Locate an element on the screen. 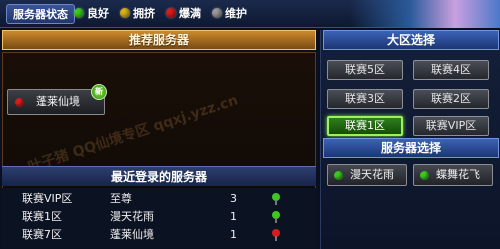 This screenshot has width=500, height=249. recent-server-row: 联赛VIP区 至尊 3 is located at coordinates (159, 199).